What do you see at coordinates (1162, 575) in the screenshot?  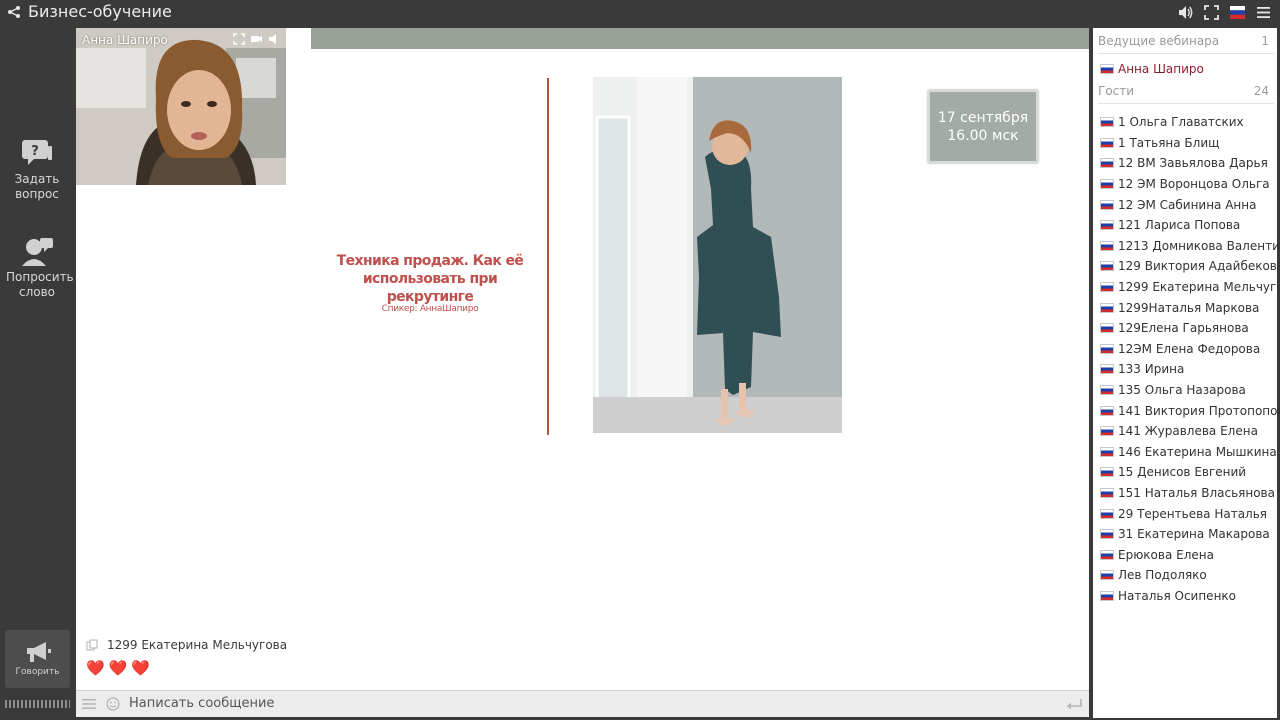 I see `guest-name: Лев Подоляко` at bounding box center [1162, 575].